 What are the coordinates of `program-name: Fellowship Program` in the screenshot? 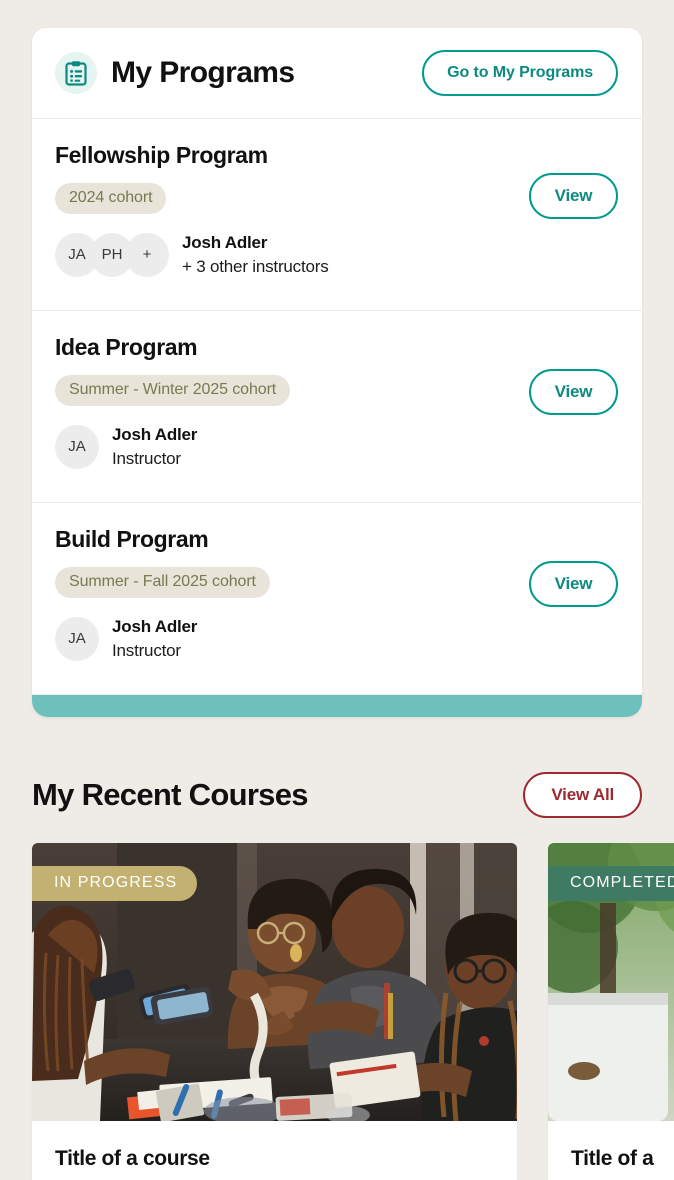 It's located at (161, 155).